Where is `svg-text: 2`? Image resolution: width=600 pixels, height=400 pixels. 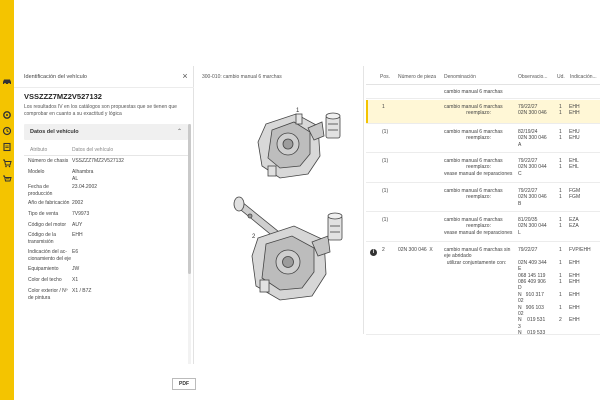
svg-text: 2 is located at coordinates (254, 237).